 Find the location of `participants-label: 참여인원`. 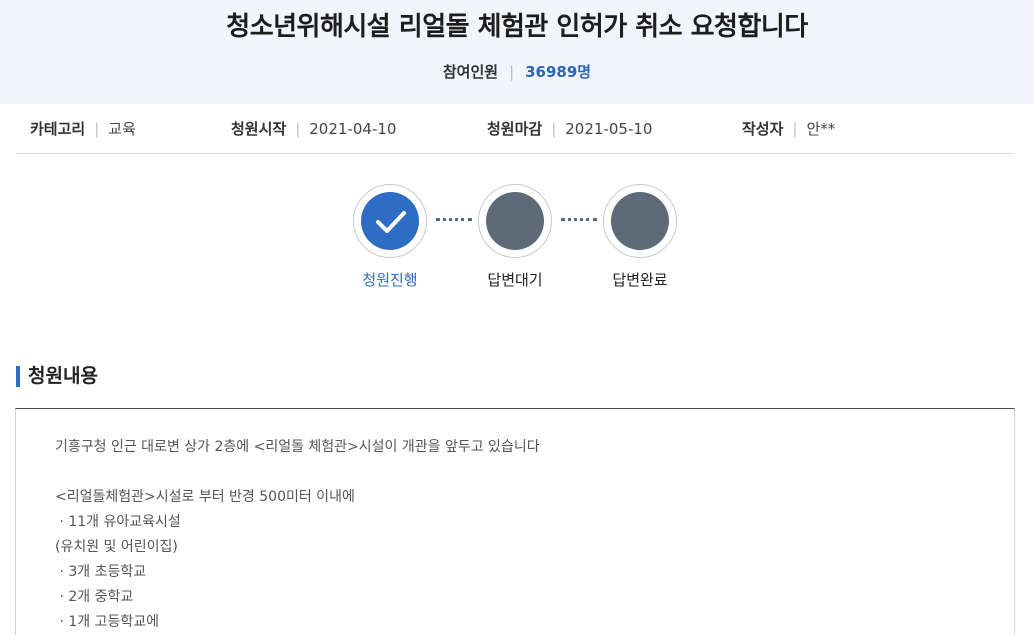

participants-label: 참여인원 is located at coordinates (470, 72).